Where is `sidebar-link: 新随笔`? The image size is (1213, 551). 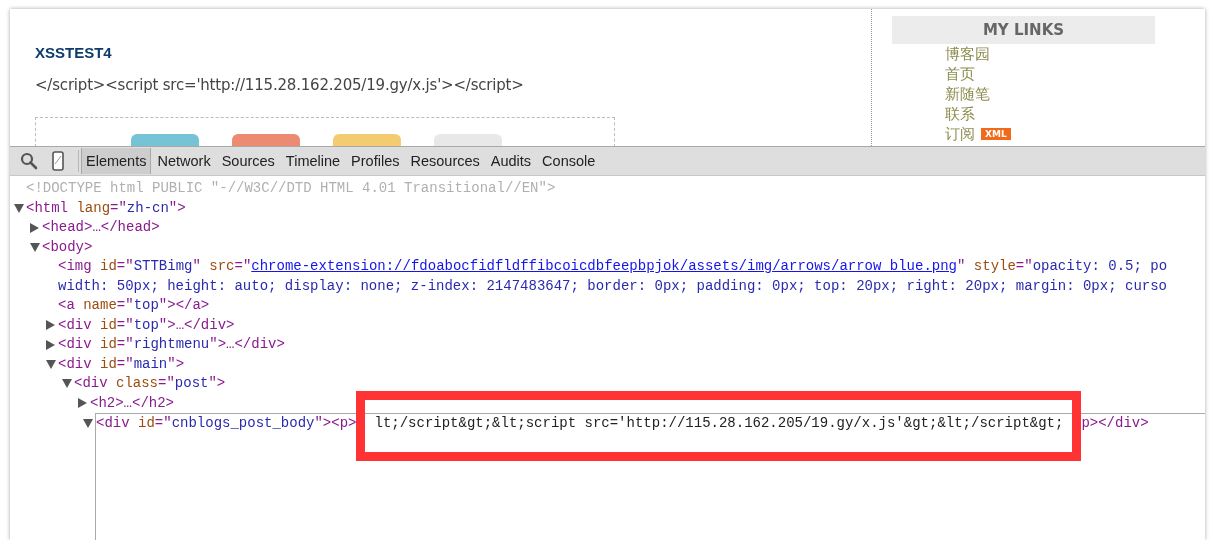
sidebar-link: 新随笔 is located at coordinates (967, 94).